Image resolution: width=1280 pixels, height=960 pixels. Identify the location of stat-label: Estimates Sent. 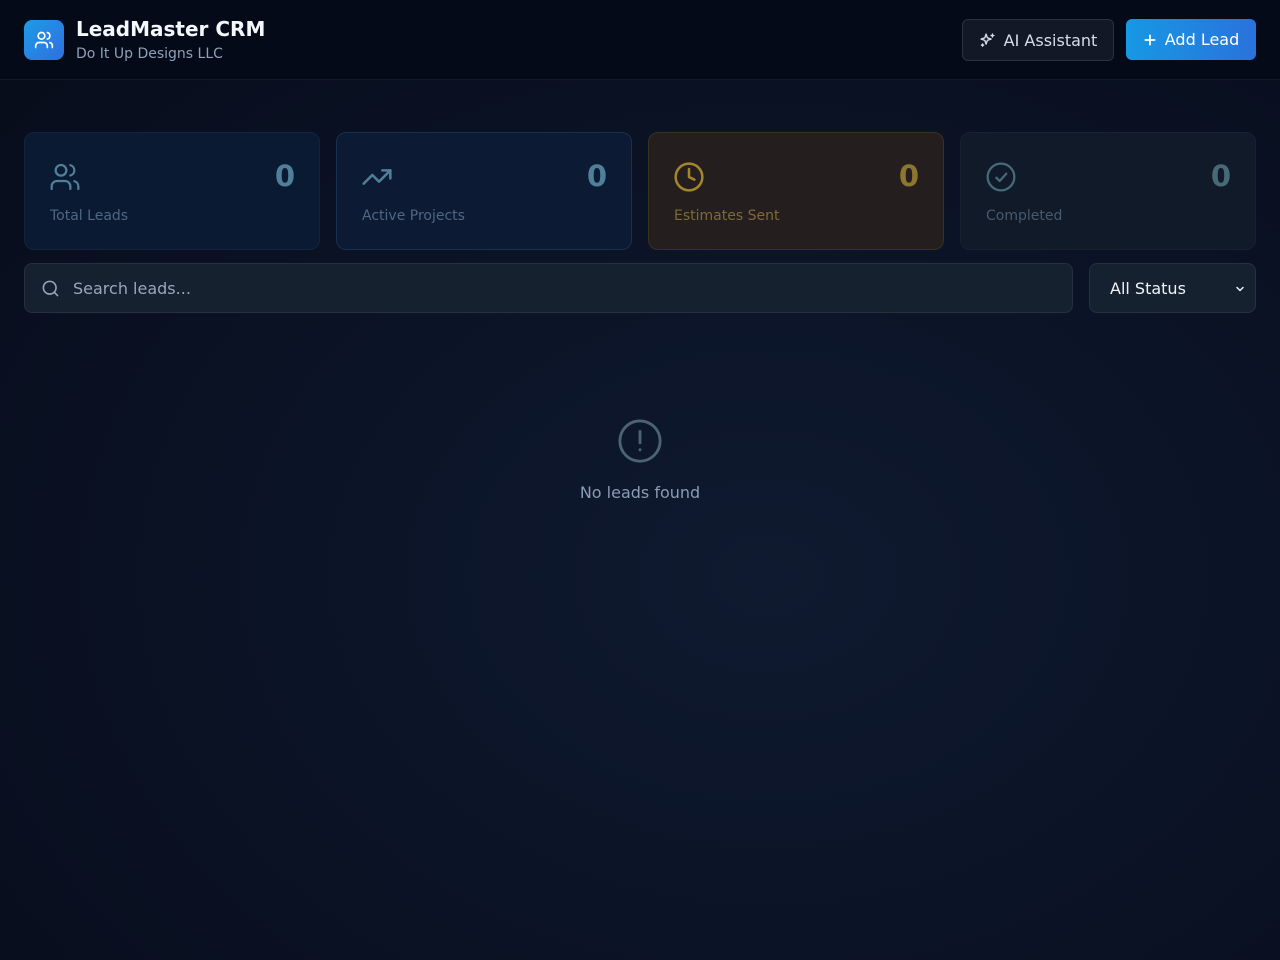
(727, 216).